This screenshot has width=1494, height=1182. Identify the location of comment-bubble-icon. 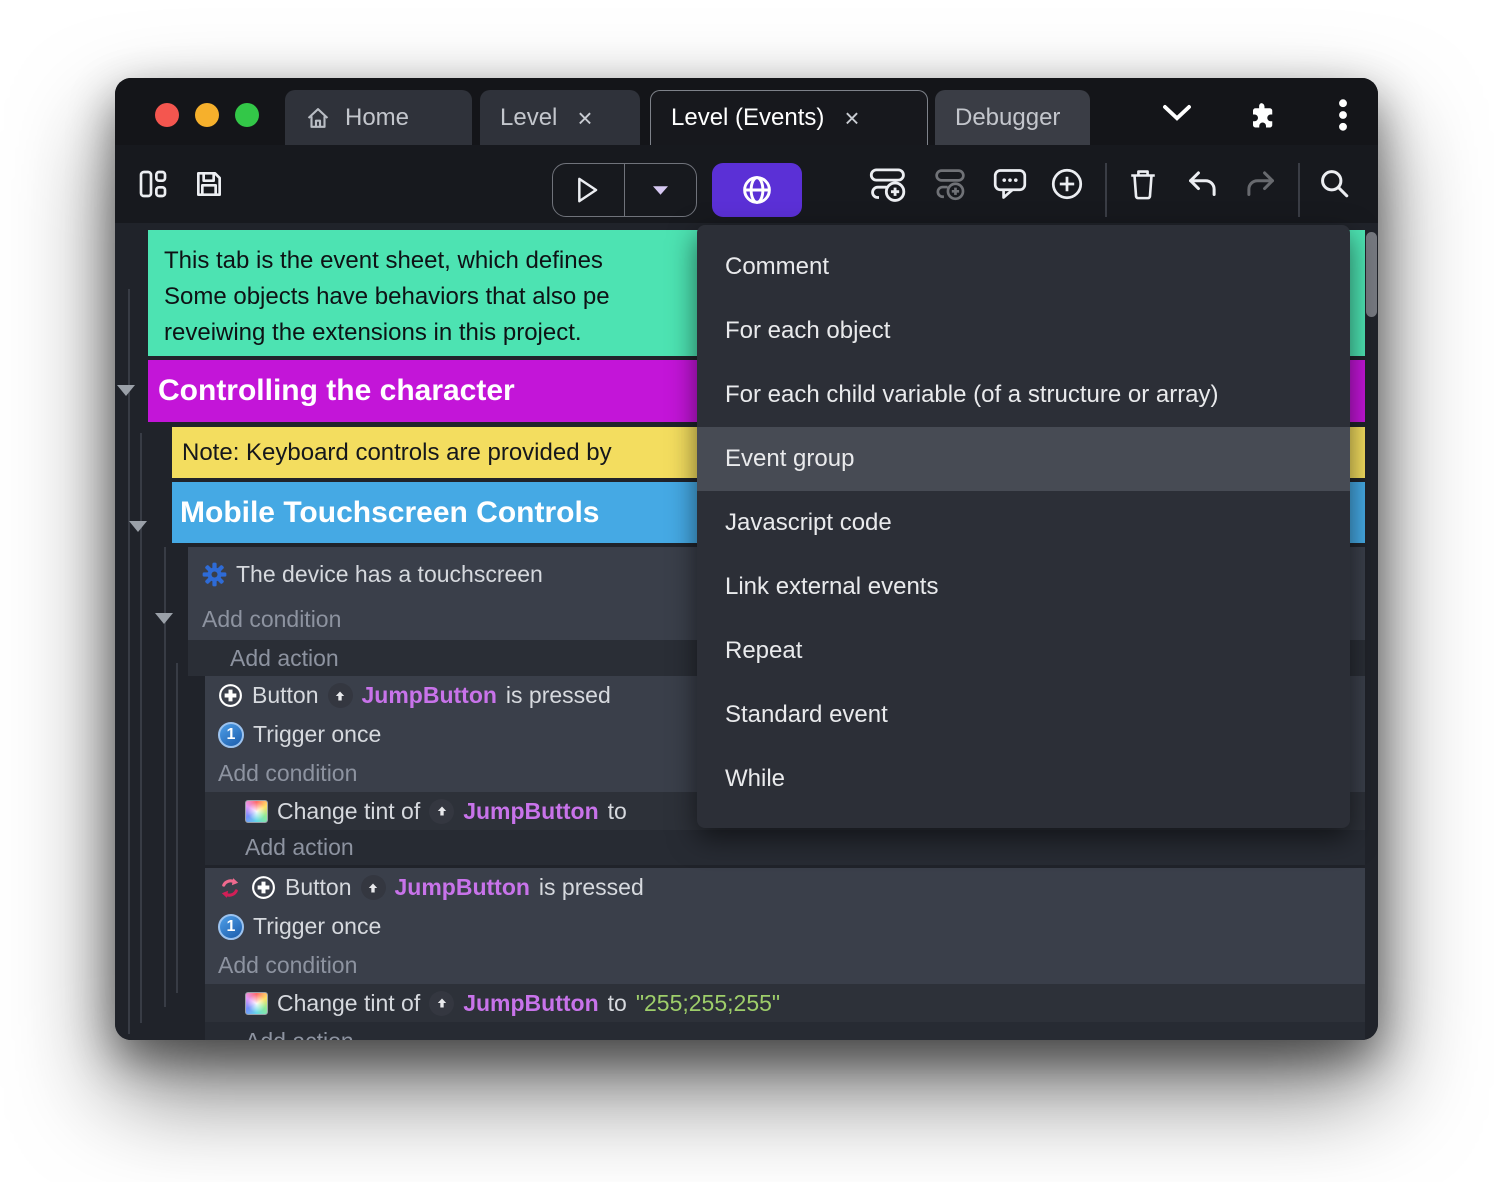
(1010, 184).